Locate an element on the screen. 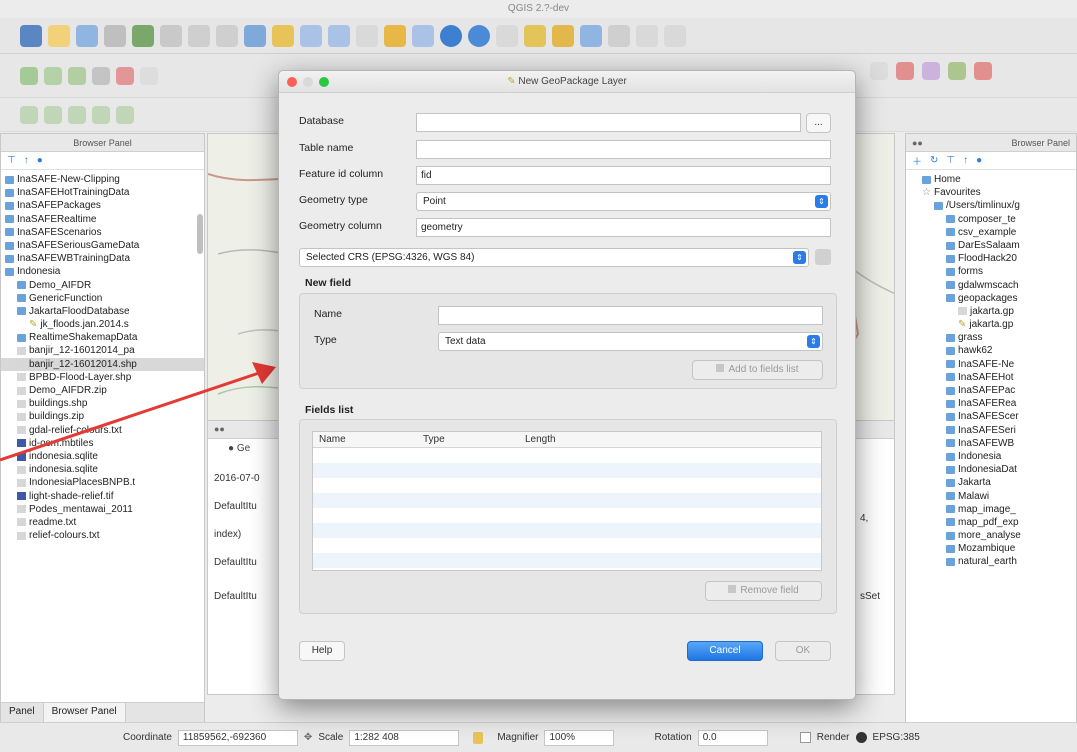 This screenshot has width=1077, height=752. edit-icon is located at coordinates (149, 75).